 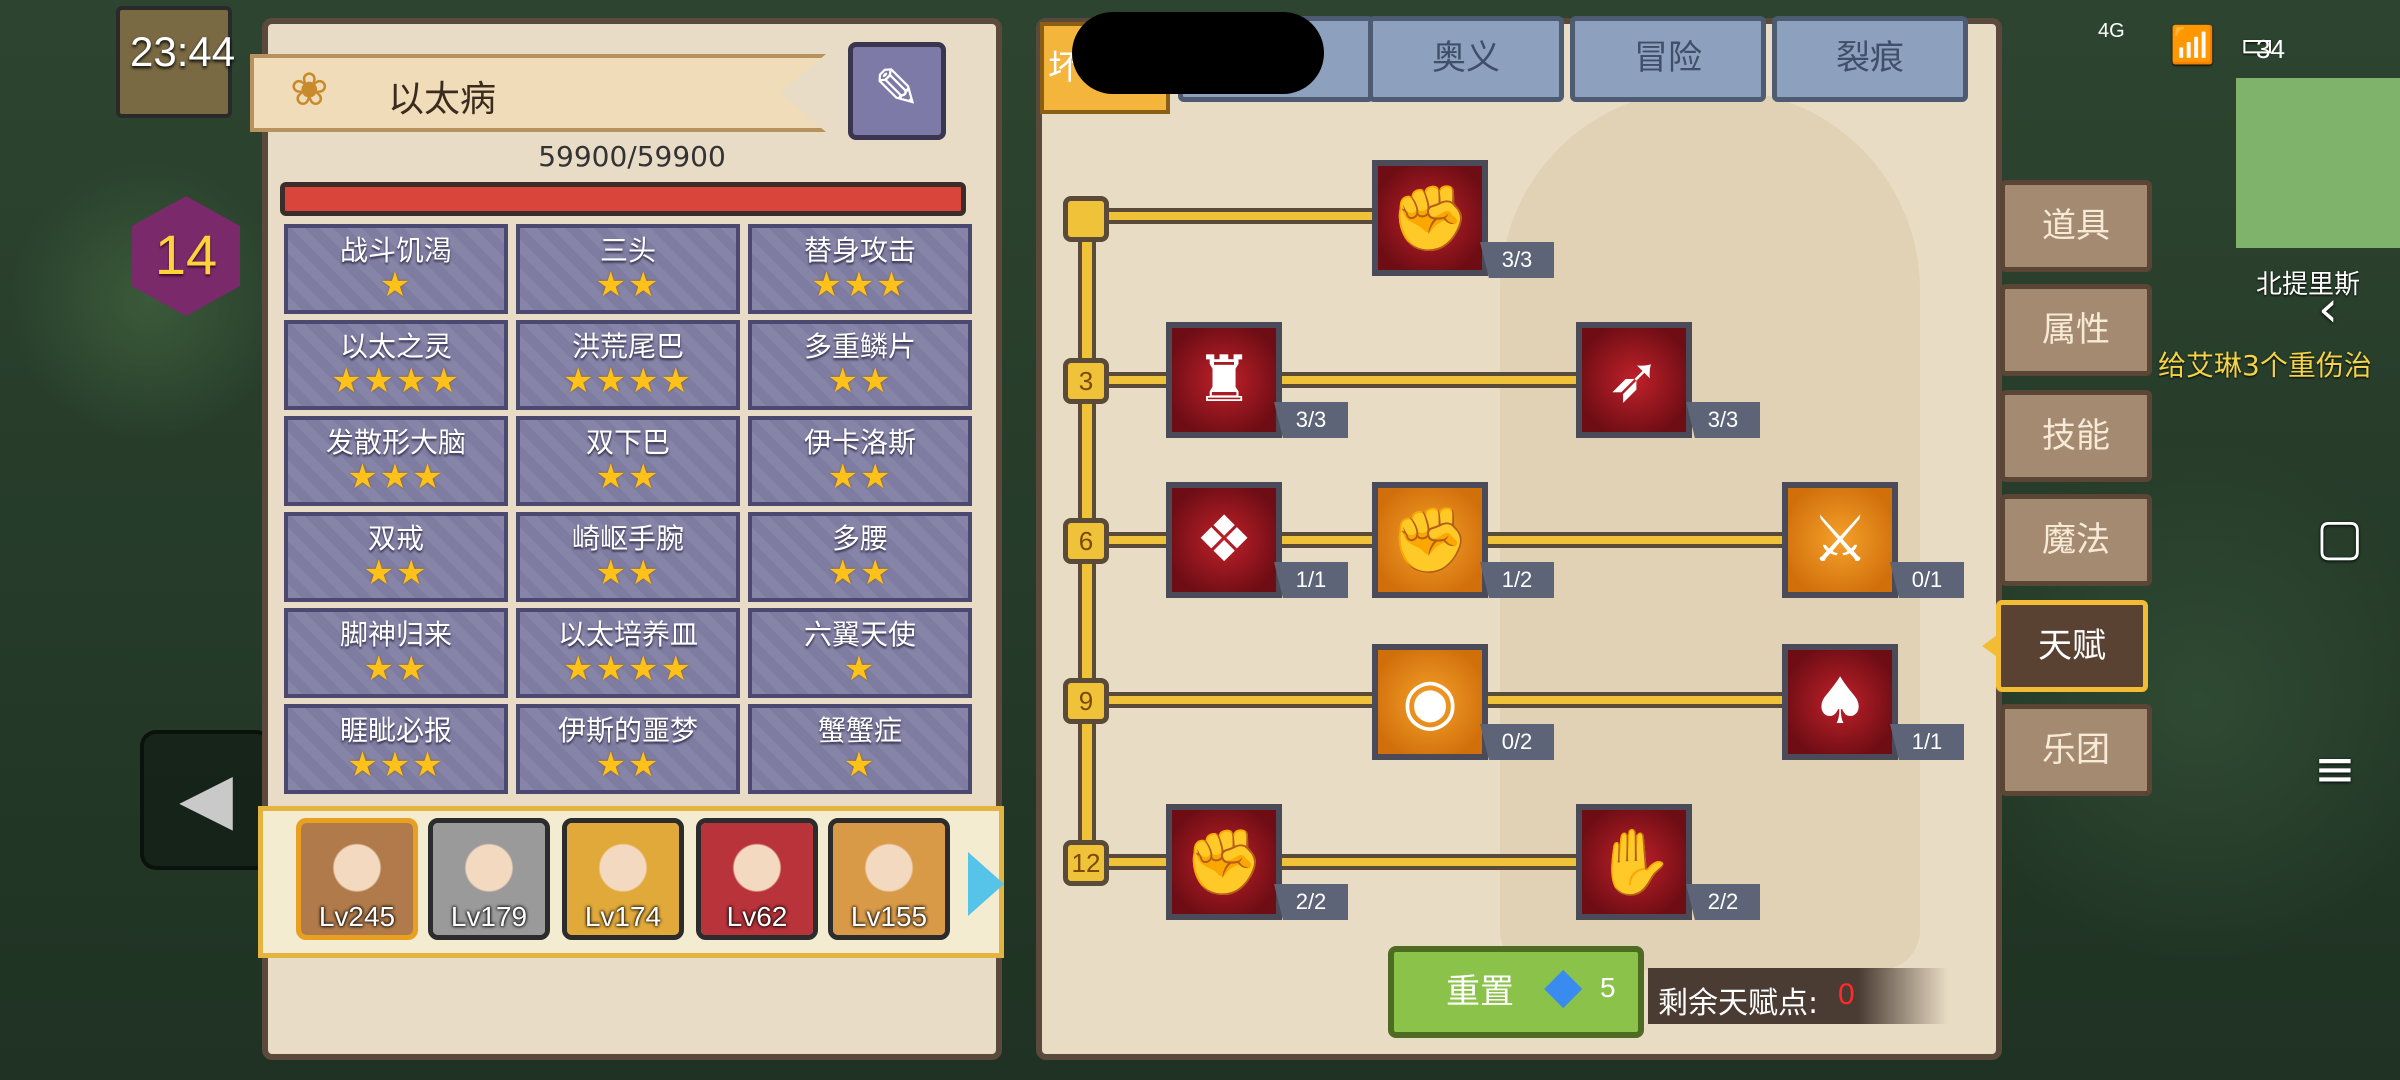 I want to click on trait-card: 六翼天使 ★, so click(x=860, y=653).